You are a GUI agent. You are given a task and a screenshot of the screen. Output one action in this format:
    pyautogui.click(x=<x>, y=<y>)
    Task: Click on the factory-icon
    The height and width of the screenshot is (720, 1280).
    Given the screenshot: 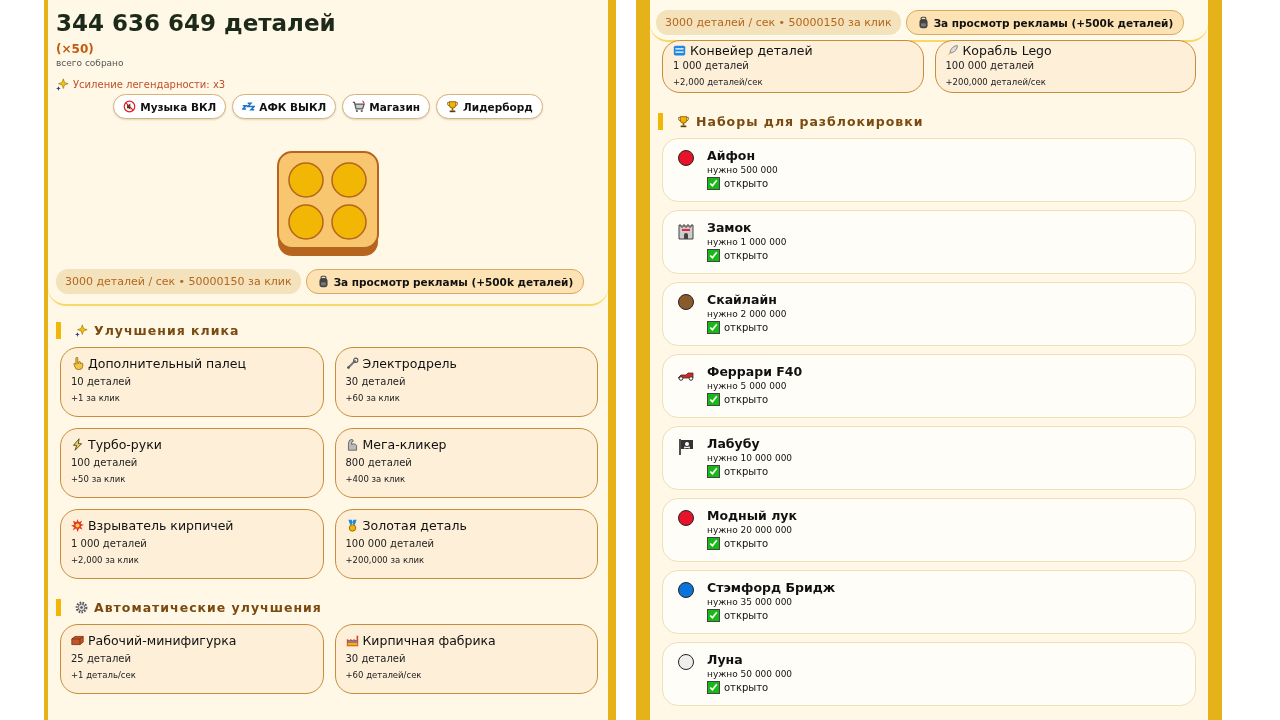 What is the action you would take?
    pyautogui.click(x=352, y=640)
    